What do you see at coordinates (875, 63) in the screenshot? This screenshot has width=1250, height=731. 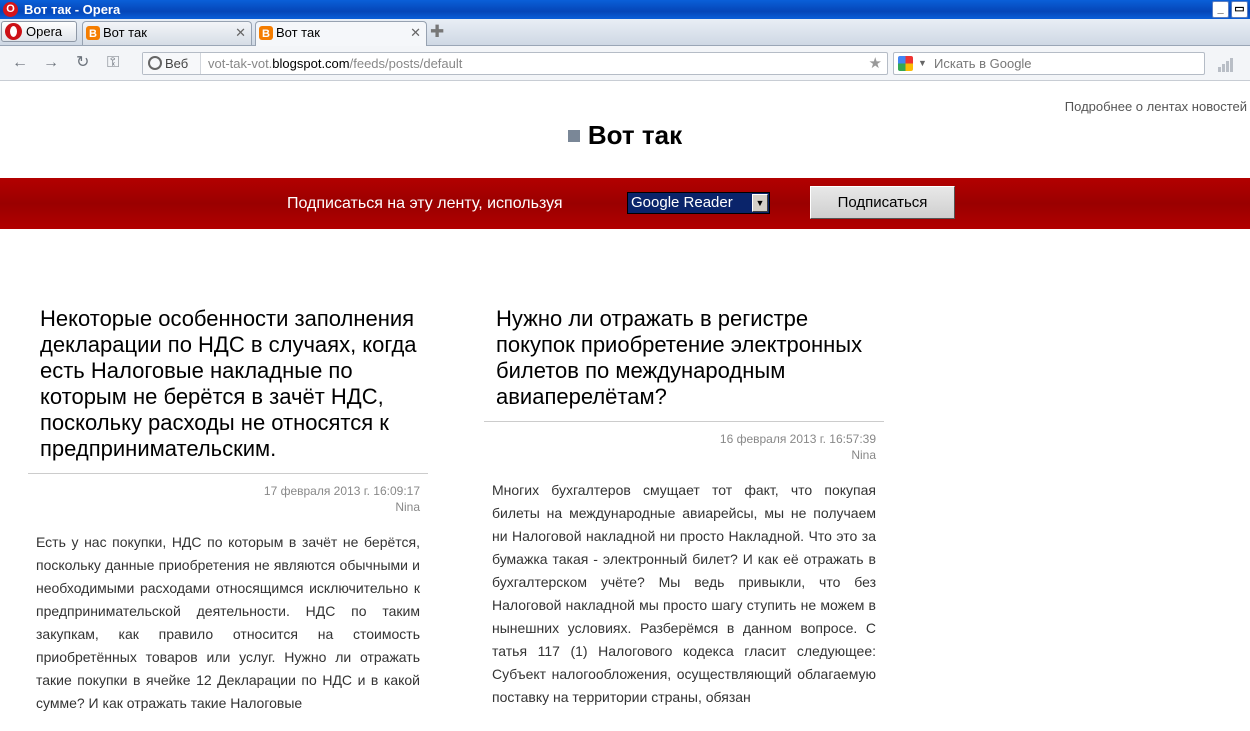 I see `bookmark-star-icon: ★` at bounding box center [875, 63].